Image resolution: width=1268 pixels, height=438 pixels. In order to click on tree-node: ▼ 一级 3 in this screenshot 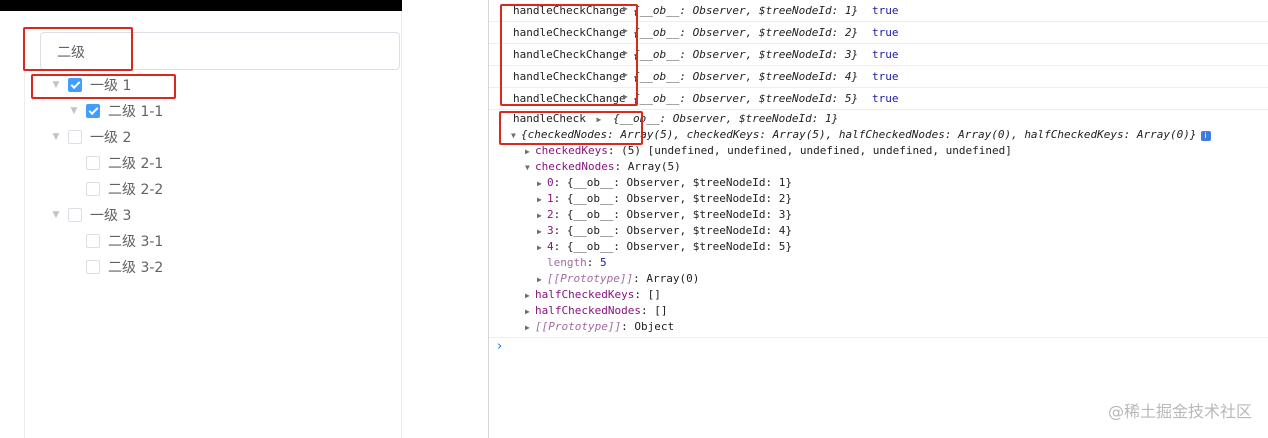, I will do `click(90, 215)`.